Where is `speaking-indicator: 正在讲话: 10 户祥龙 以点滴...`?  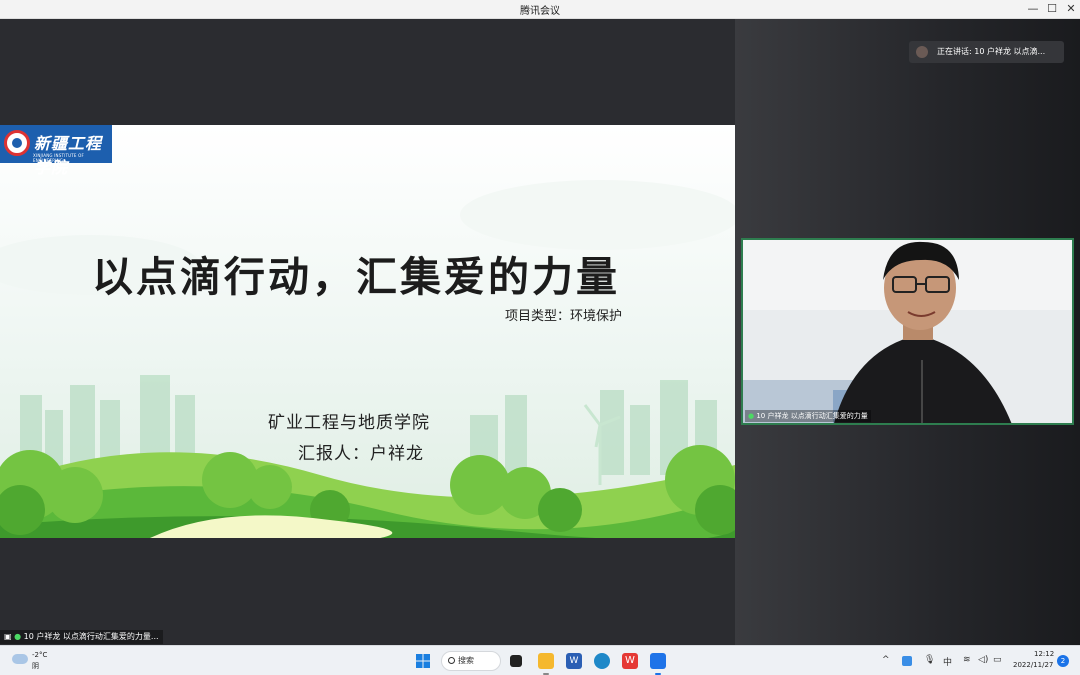 speaking-indicator: 正在讲话: 10 户祥龙 以点滴... is located at coordinates (986, 52).